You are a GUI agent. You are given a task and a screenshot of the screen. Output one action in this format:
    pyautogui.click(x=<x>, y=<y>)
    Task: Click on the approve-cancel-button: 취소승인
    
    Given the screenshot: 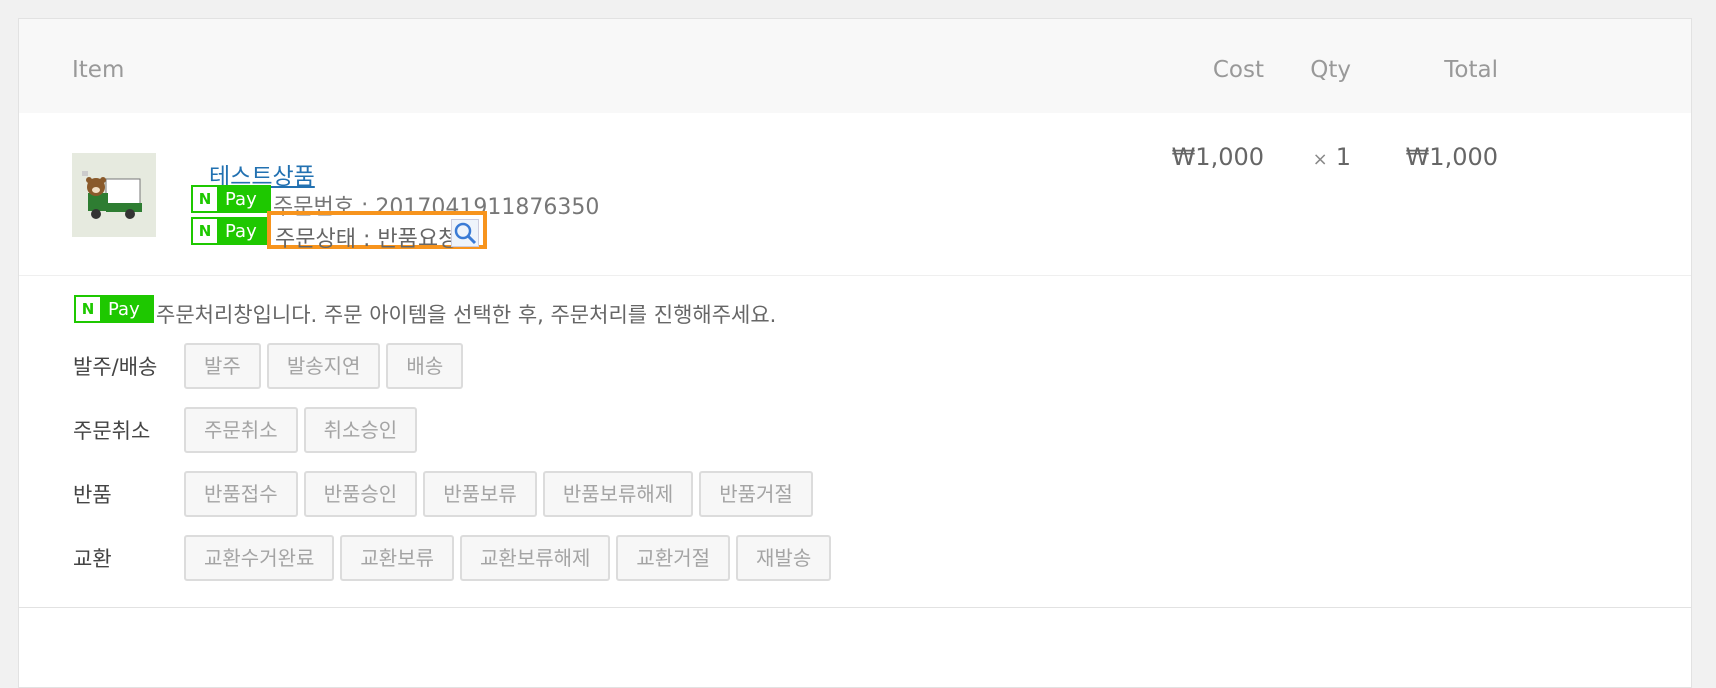 What is the action you would take?
    pyautogui.click(x=360, y=430)
    